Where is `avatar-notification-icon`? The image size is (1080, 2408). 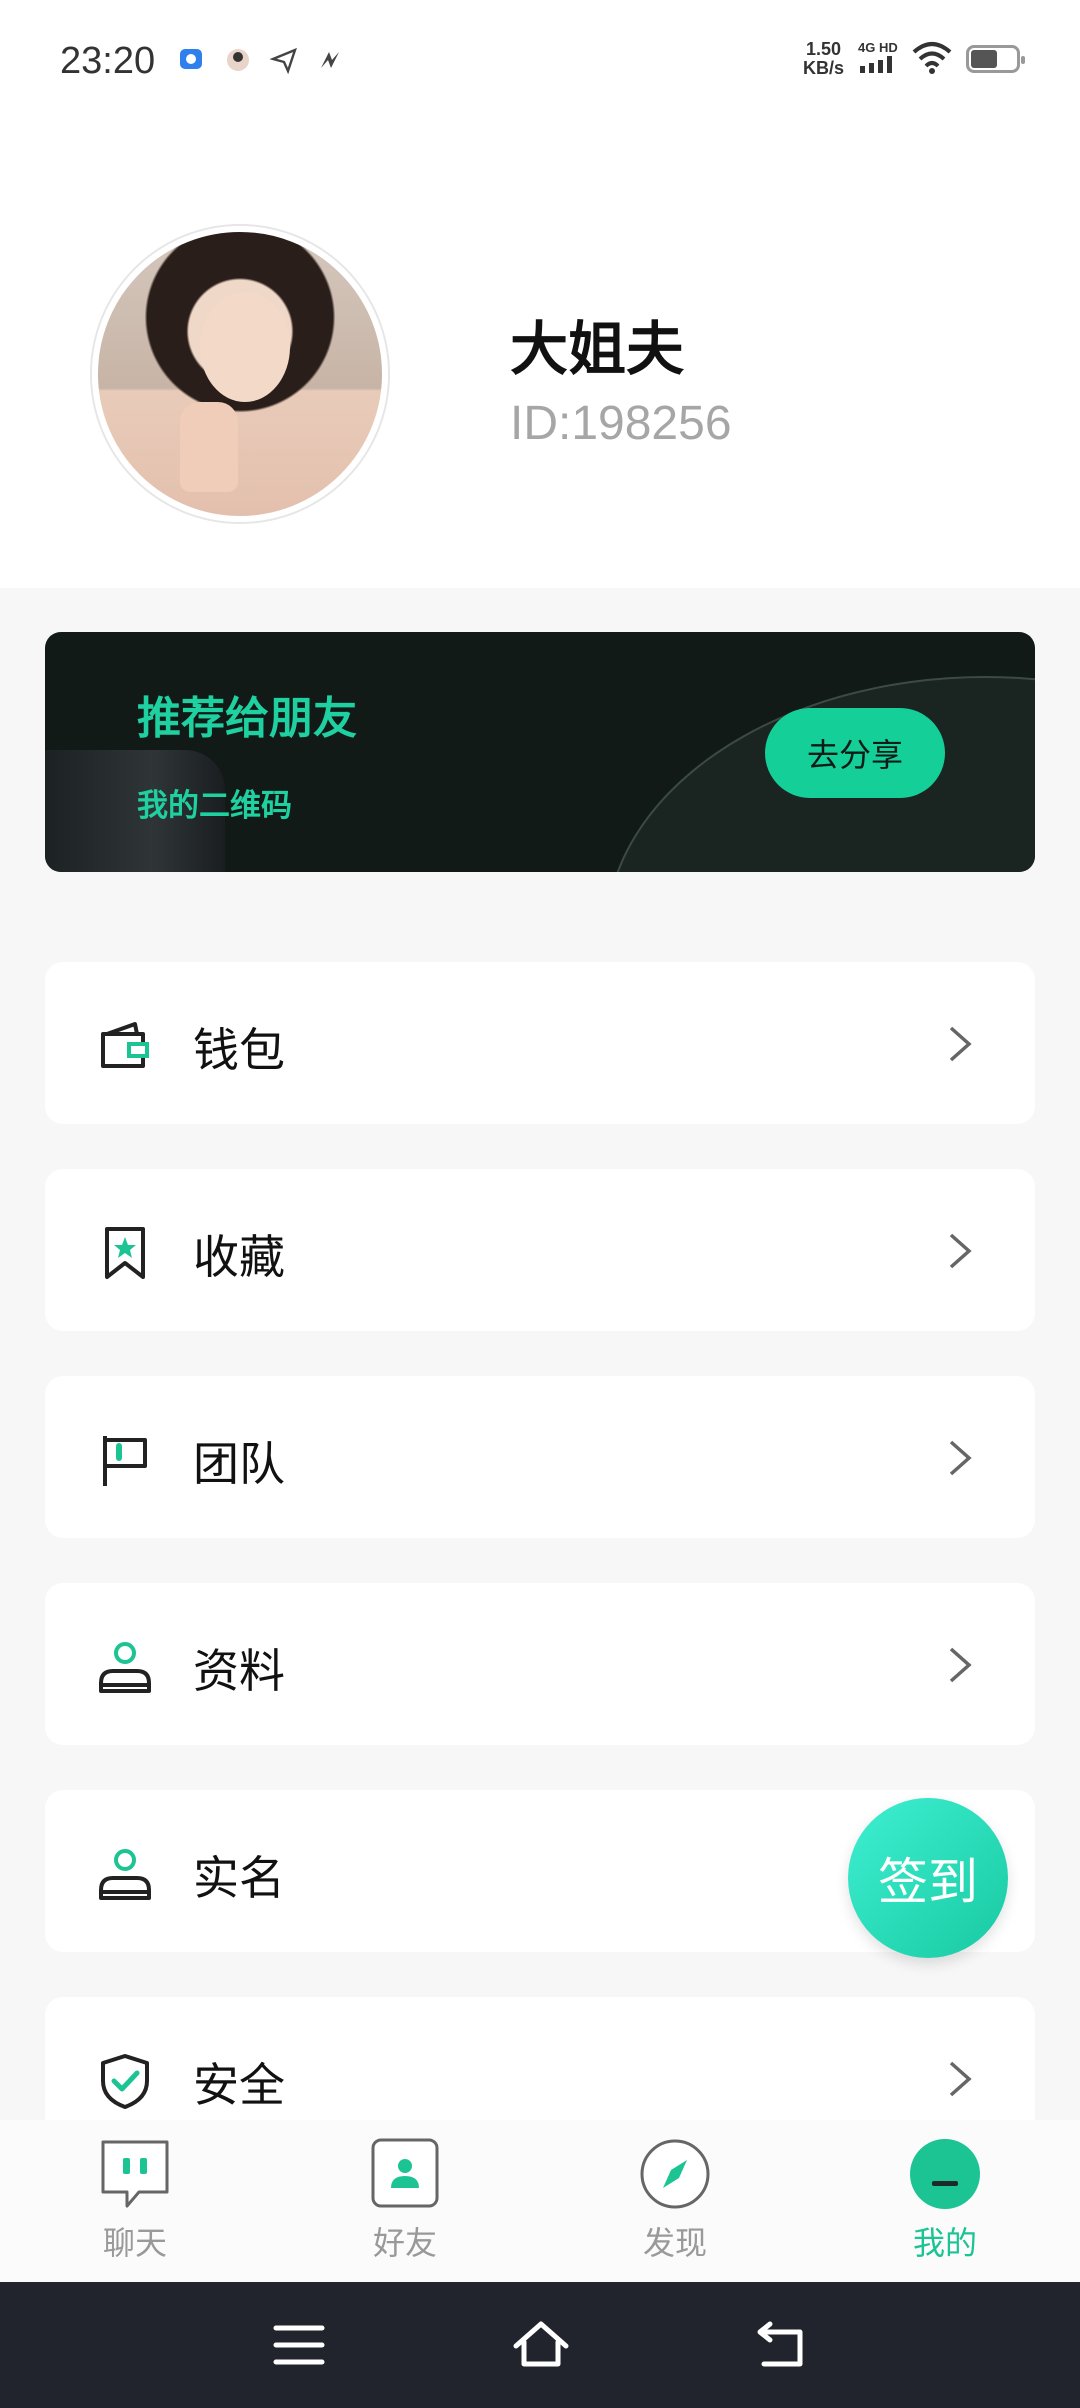 avatar-notification-icon is located at coordinates (238, 60).